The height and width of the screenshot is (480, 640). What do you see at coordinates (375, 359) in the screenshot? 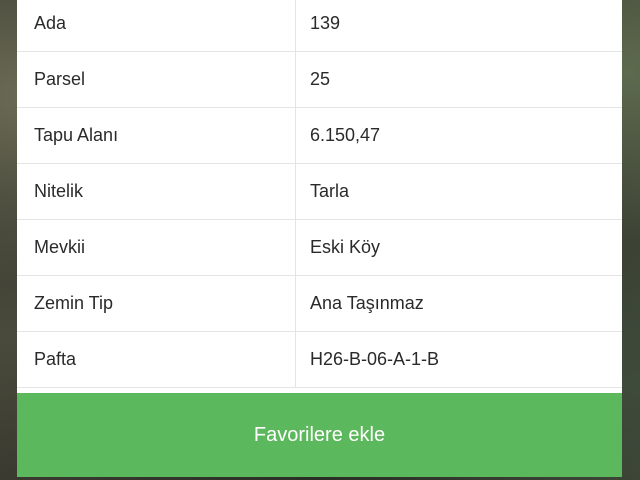
I see `row-value: H26-B-06-A-1-B` at bounding box center [375, 359].